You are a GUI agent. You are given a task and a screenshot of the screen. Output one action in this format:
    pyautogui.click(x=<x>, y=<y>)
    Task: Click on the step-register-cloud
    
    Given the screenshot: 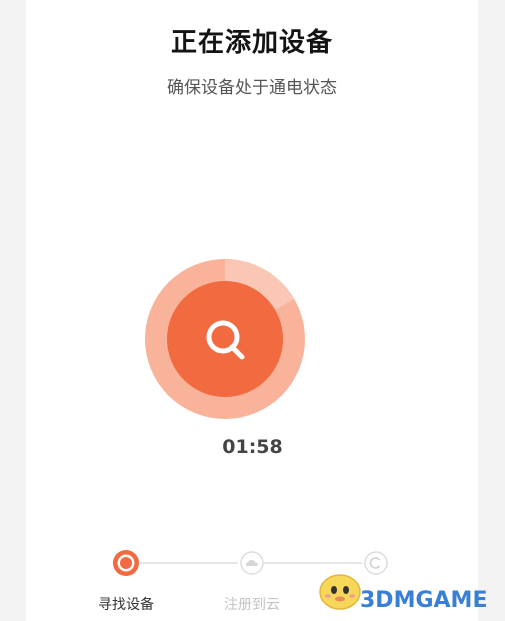 What is the action you would take?
    pyautogui.click(x=252, y=565)
    